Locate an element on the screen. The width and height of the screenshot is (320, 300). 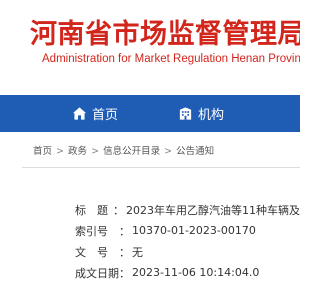
nav-label-home: 首页 is located at coordinates (105, 115).